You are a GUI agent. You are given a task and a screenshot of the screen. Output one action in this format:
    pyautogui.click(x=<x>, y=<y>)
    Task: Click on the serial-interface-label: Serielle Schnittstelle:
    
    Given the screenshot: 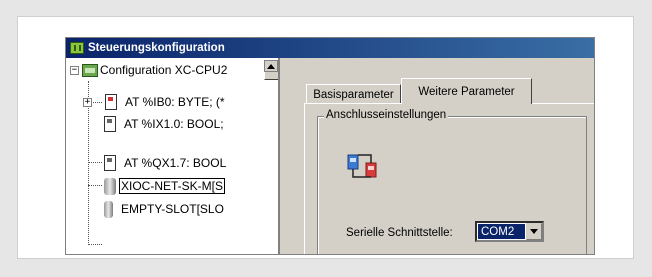 What is the action you would take?
    pyautogui.click(x=399, y=233)
    